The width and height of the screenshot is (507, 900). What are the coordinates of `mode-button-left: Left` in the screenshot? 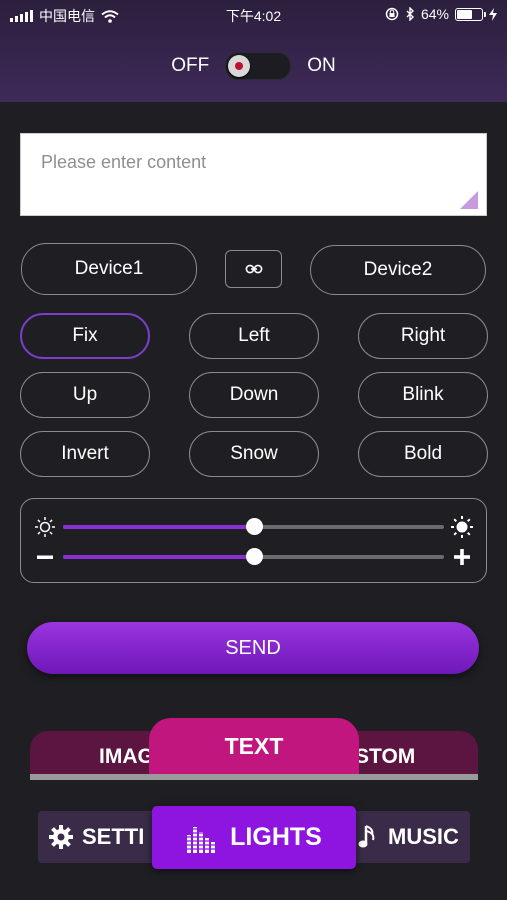 It's located at (254, 336).